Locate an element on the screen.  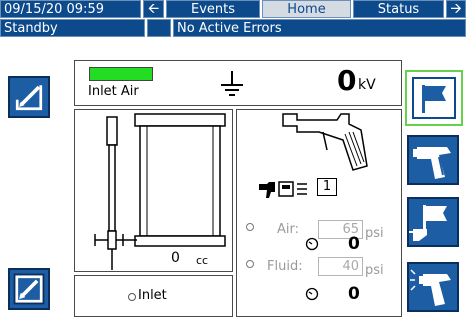
volume-unit: cc is located at coordinates (202, 260).